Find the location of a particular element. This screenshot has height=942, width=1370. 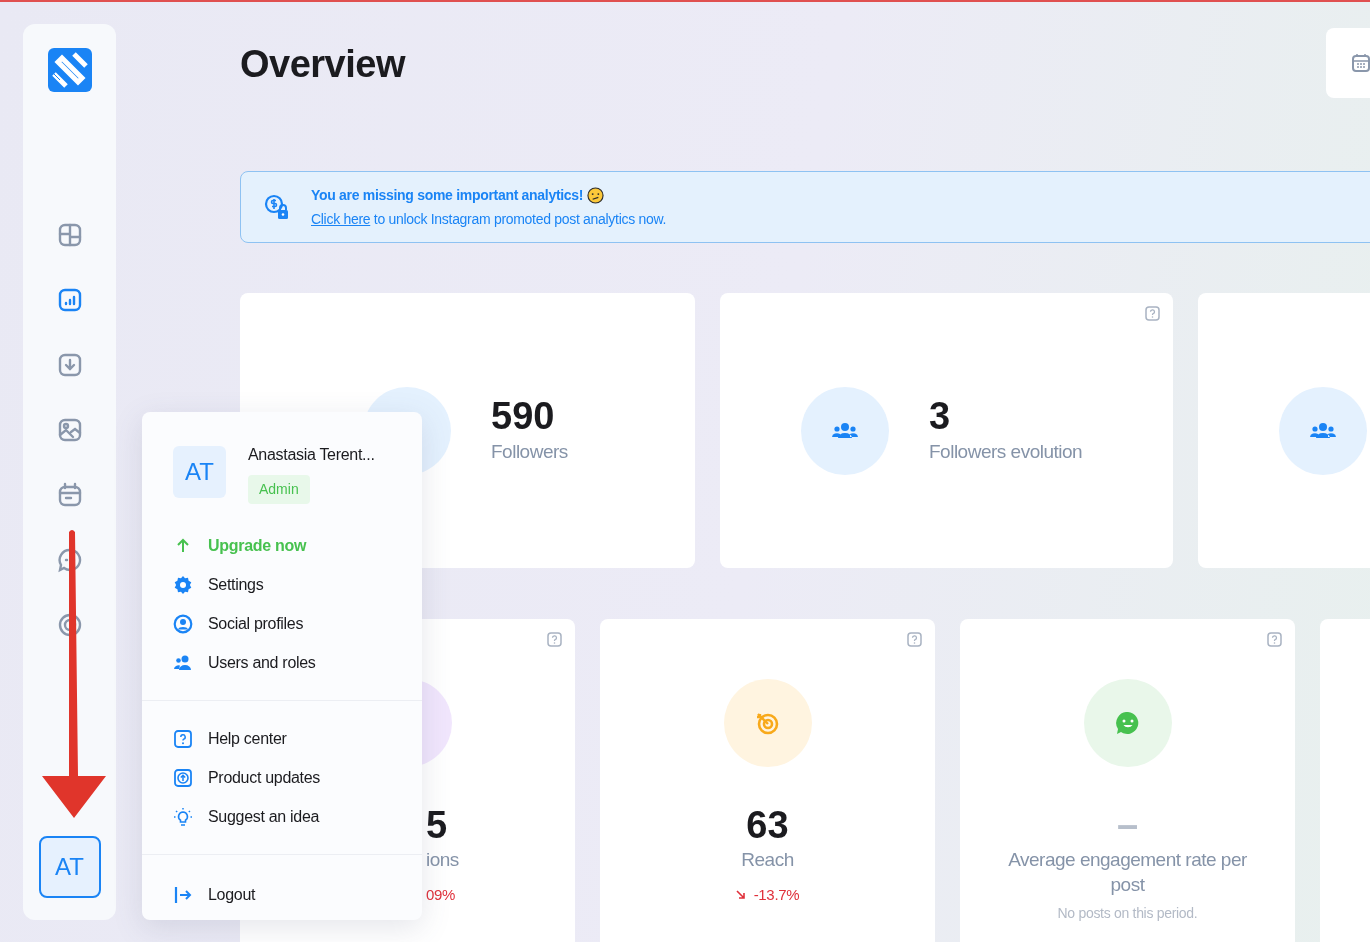

stat-value: 63 is located at coordinates (767, 825).